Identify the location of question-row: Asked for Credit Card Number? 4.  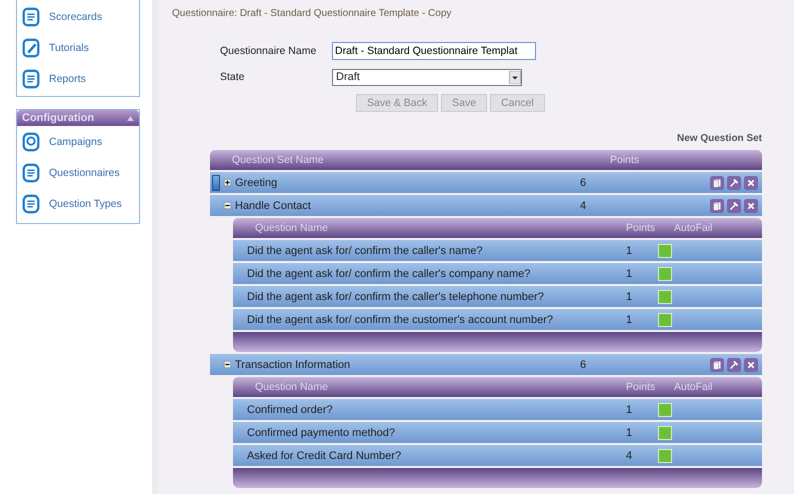
(497, 455).